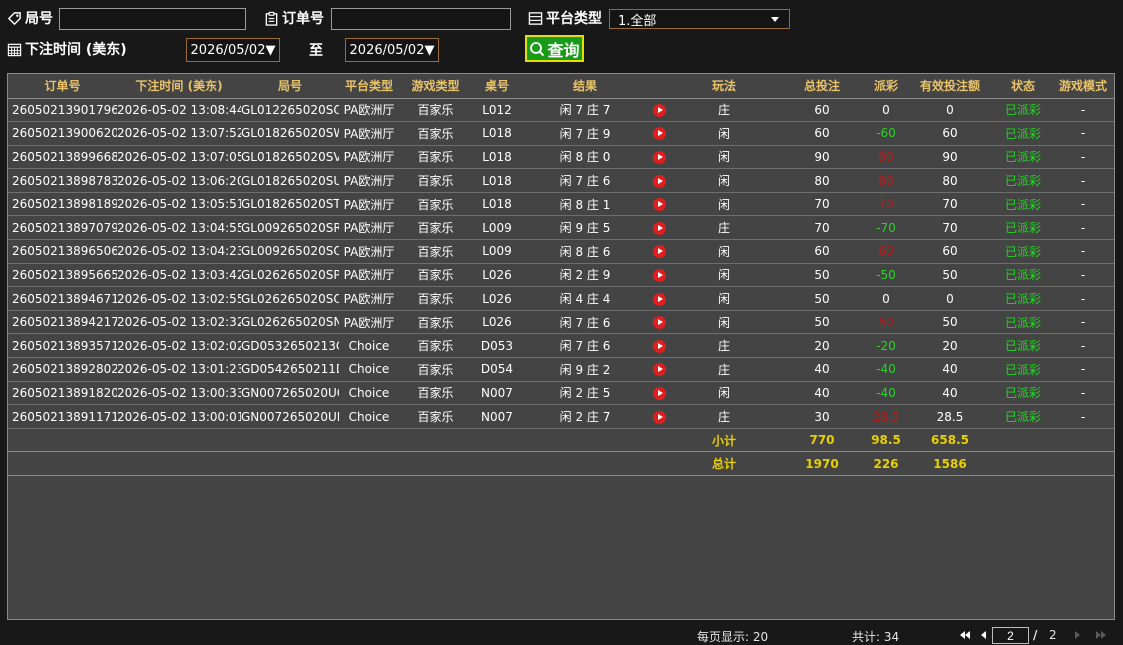 The height and width of the screenshot is (645, 1123). Describe the element at coordinates (497, 275) in the screenshot. I see `cell-table: L026` at that location.